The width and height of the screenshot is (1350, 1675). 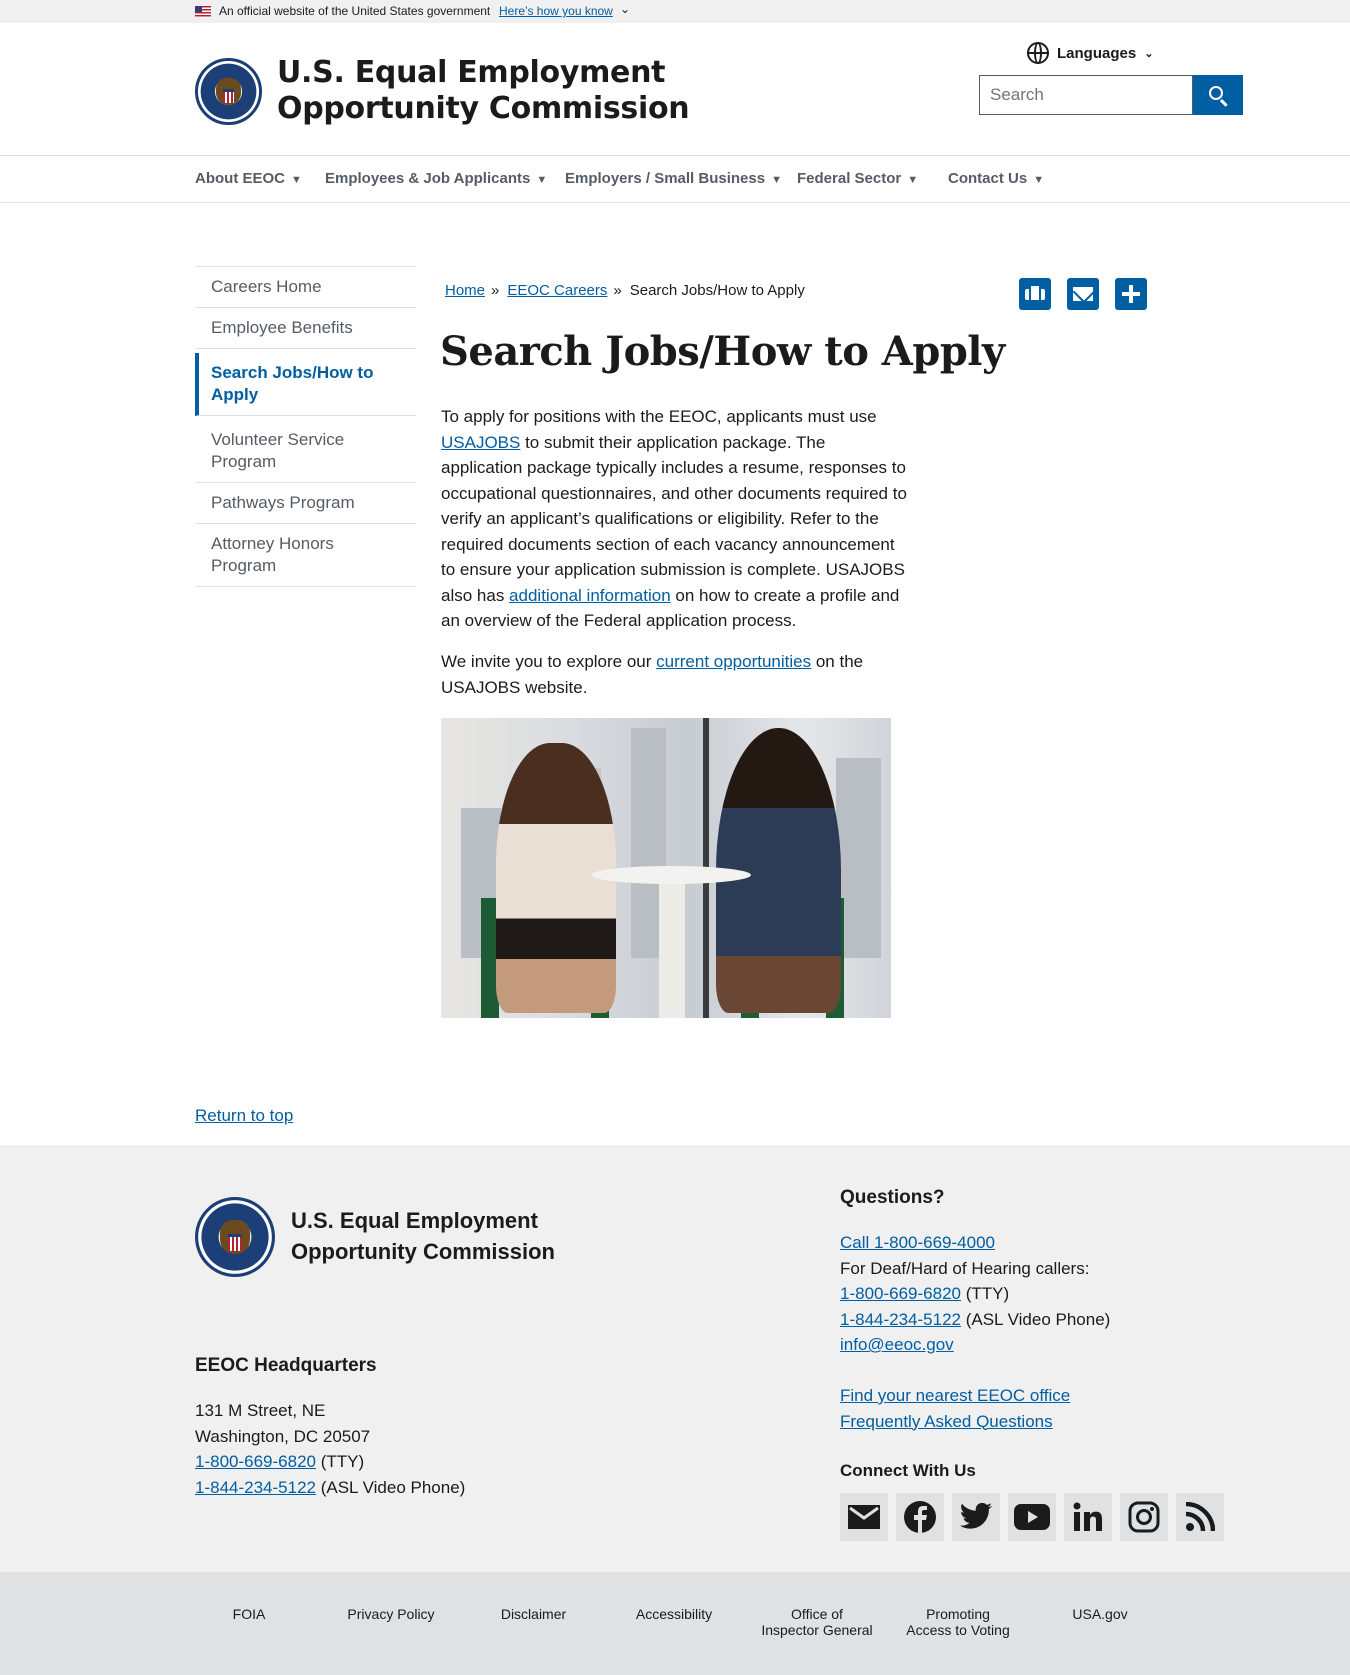 I want to click on search-button, so click(x=1218, y=95).